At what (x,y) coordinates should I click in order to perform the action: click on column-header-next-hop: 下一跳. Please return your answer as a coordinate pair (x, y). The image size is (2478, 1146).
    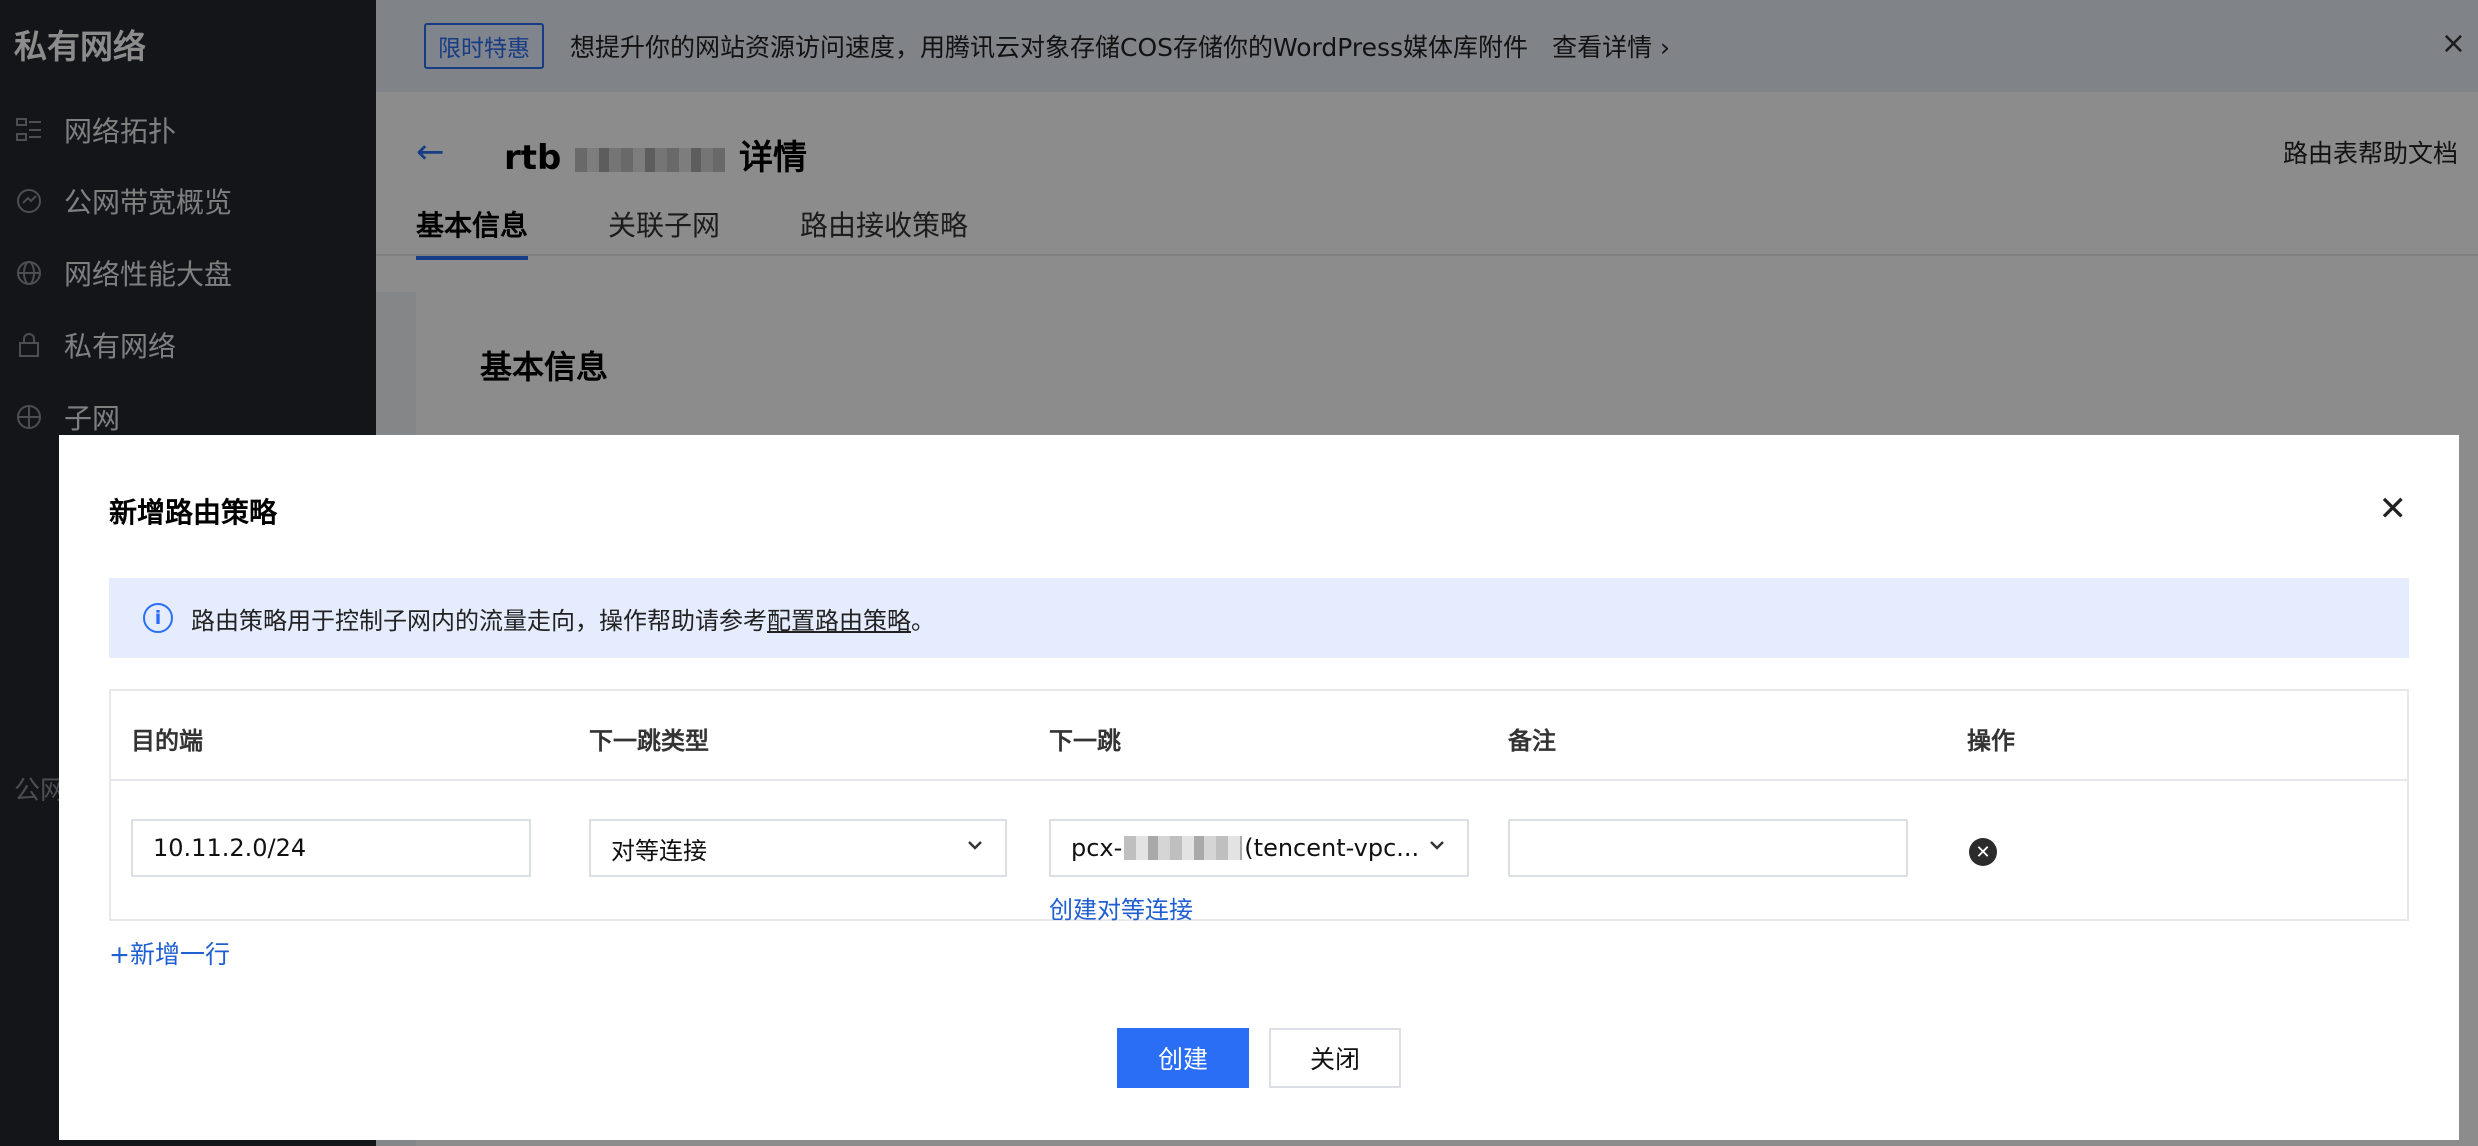
    Looking at the image, I should click on (1085, 741).